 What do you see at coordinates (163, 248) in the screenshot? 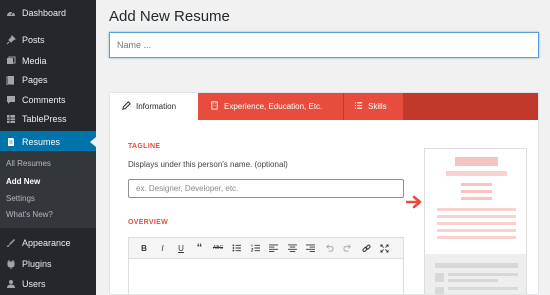
I see `italic-button: I` at bounding box center [163, 248].